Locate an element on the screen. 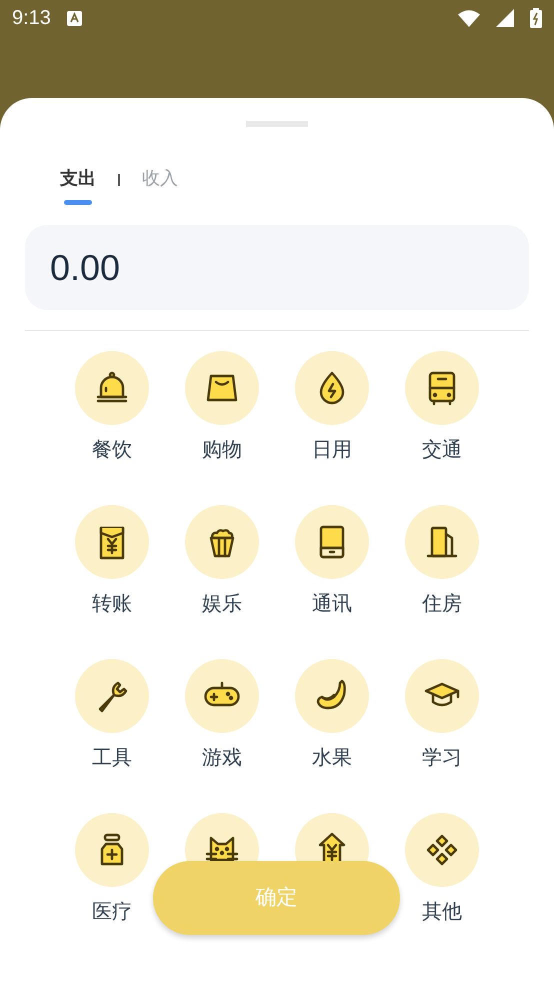 This screenshot has width=554, height=984. category-label: 通讯 is located at coordinates (332, 603).